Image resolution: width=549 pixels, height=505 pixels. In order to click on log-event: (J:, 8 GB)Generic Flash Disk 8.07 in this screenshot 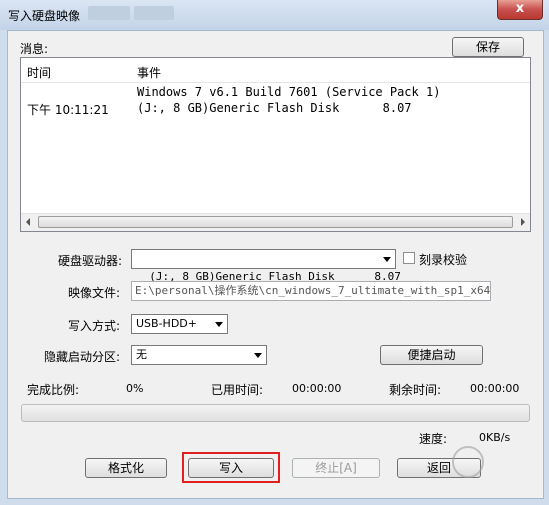, I will do `click(274, 108)`.